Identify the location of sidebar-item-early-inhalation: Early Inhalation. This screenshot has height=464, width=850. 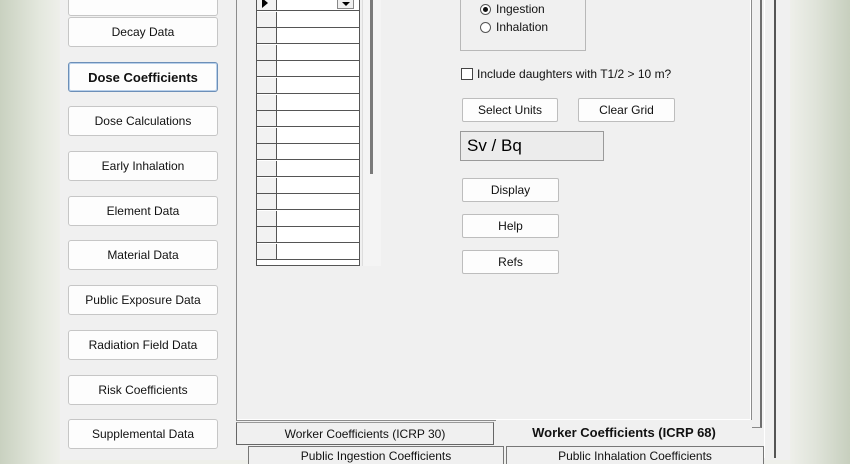
(143, 166).